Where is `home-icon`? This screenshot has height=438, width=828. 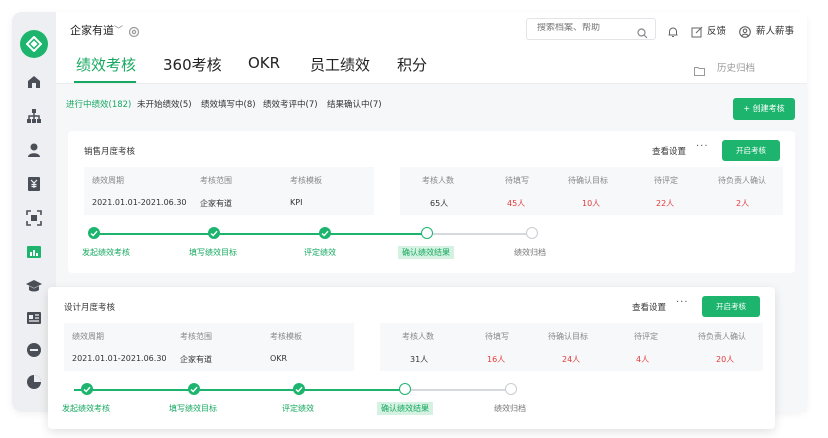
home-icon is located at coordinates (34, 82).